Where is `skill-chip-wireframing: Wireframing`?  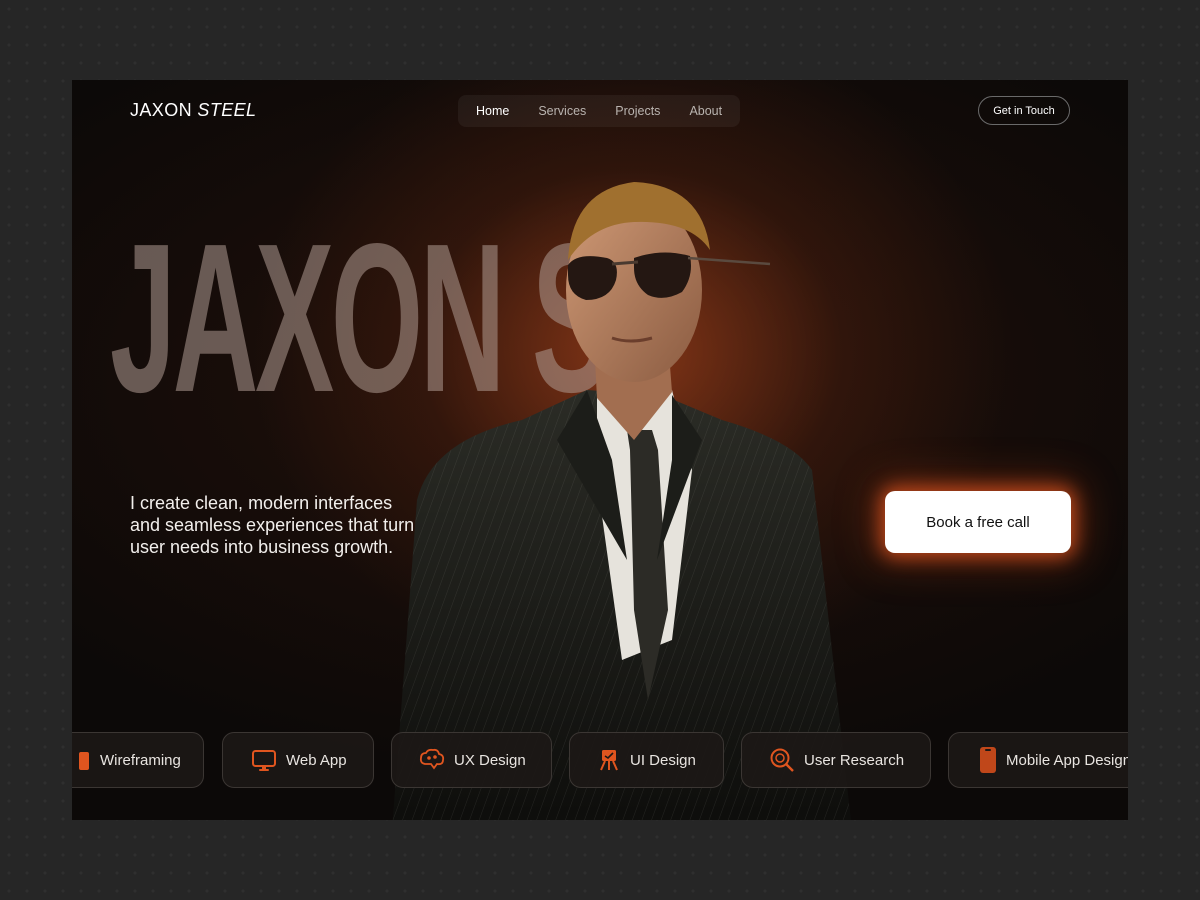
skill-chip-wireframing: Wireframing is located at coordinates (138, 760).